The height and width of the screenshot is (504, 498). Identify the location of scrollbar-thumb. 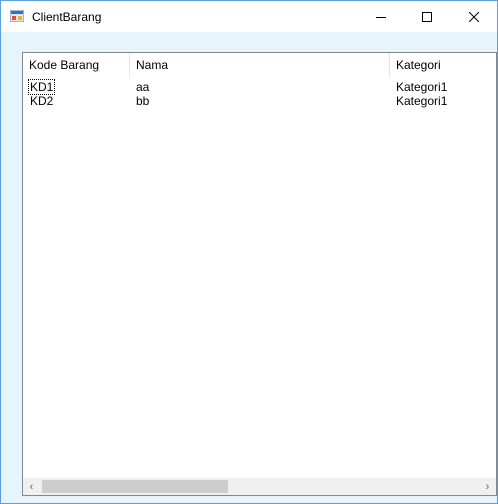
(135, 486).